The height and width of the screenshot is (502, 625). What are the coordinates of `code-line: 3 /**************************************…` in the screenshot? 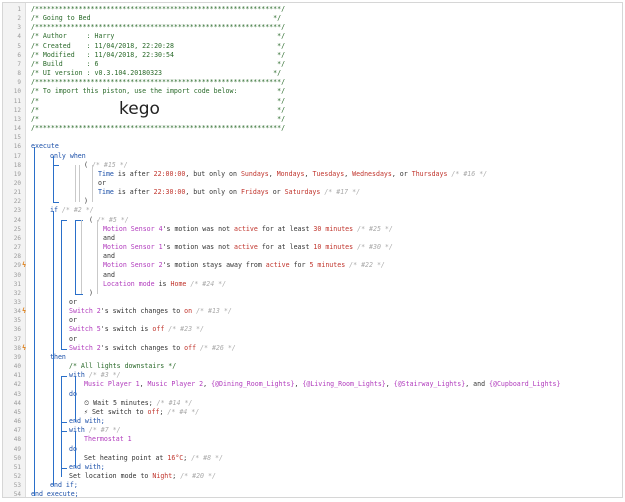 It's located at (312, 27).